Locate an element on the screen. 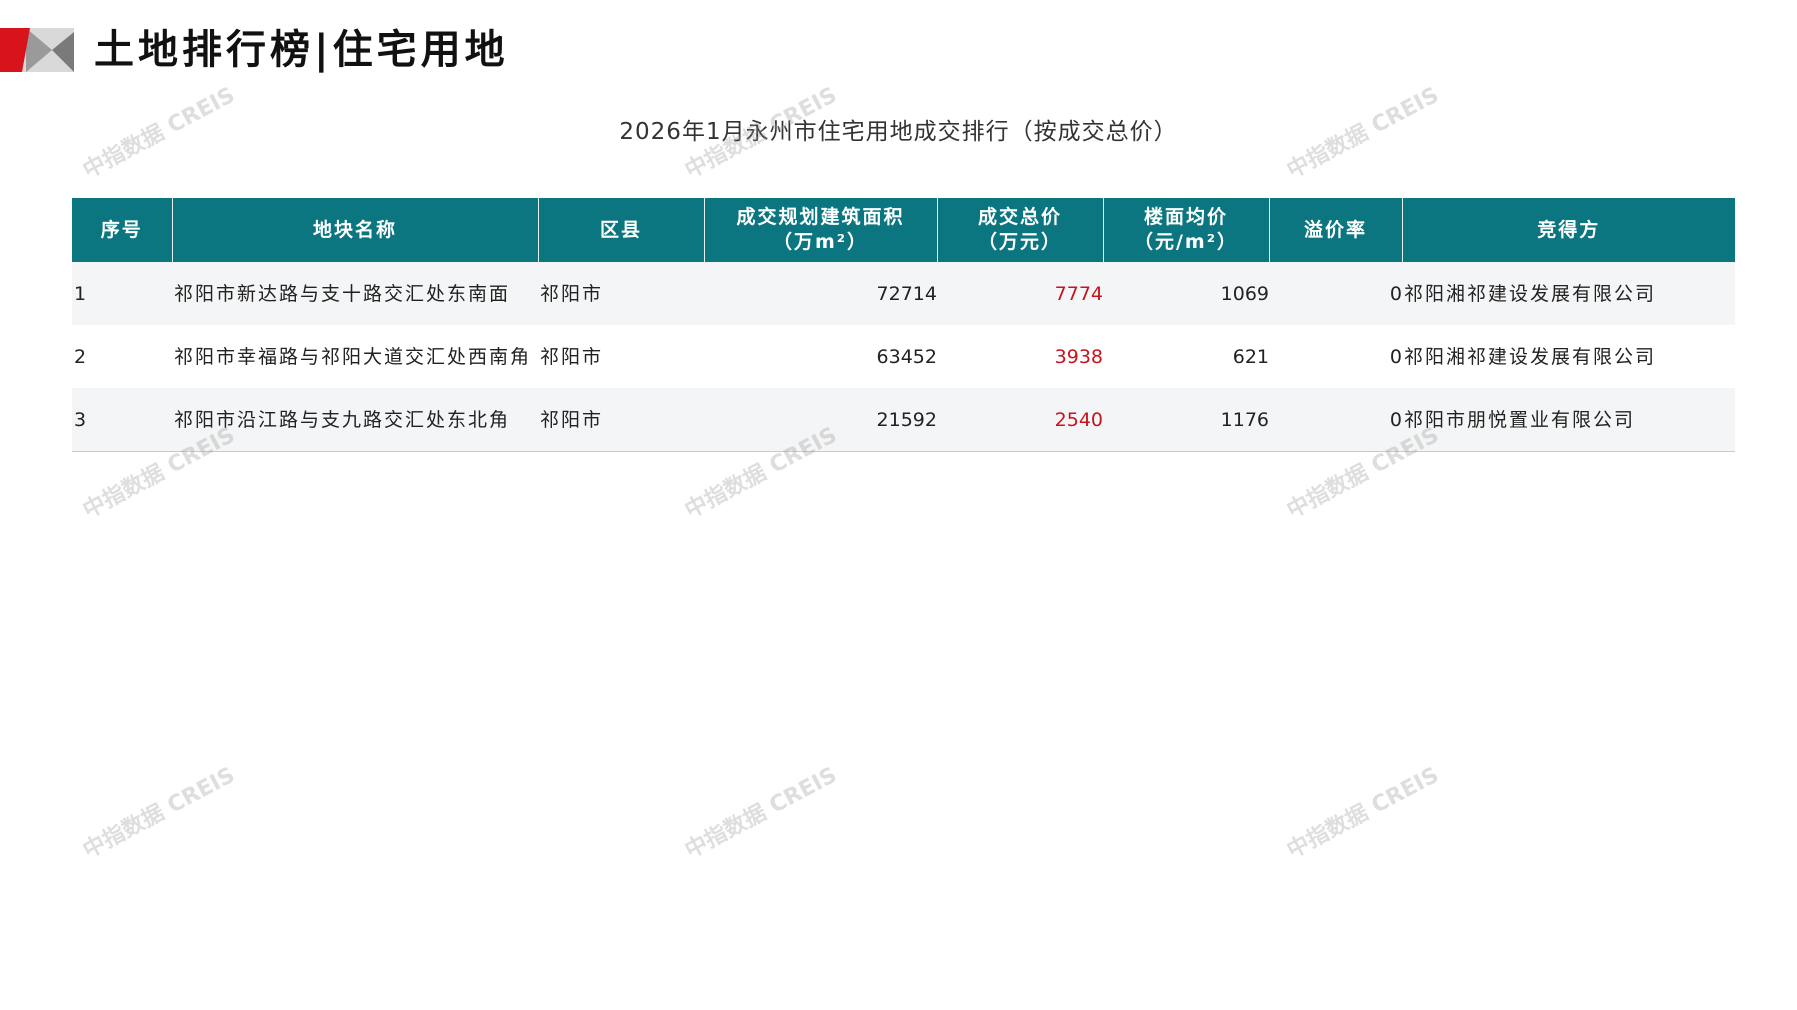  col-header-name: 地块名称 is located at coordinates (355, 230).